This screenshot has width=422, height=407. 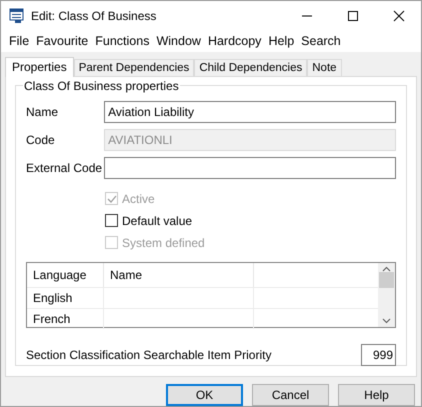 I want to click on field-label: Name, so click(x=43, y=112).